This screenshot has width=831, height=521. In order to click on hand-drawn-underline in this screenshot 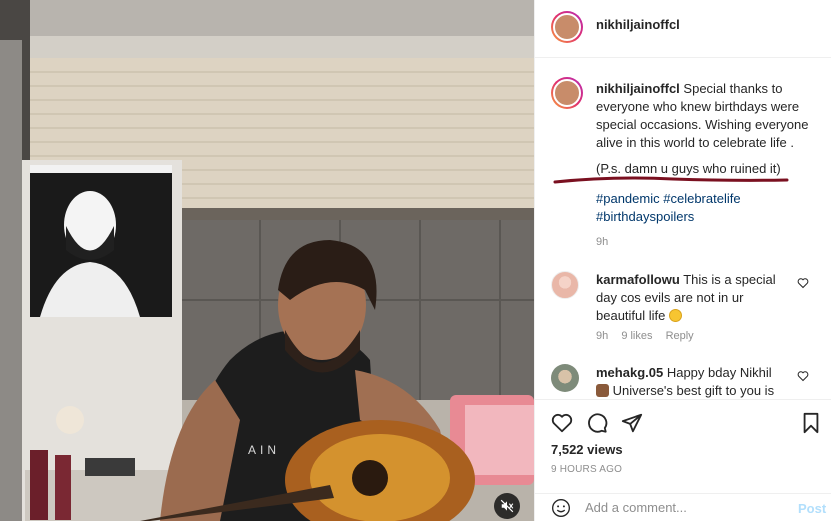, I will do `click(671, 180)`.